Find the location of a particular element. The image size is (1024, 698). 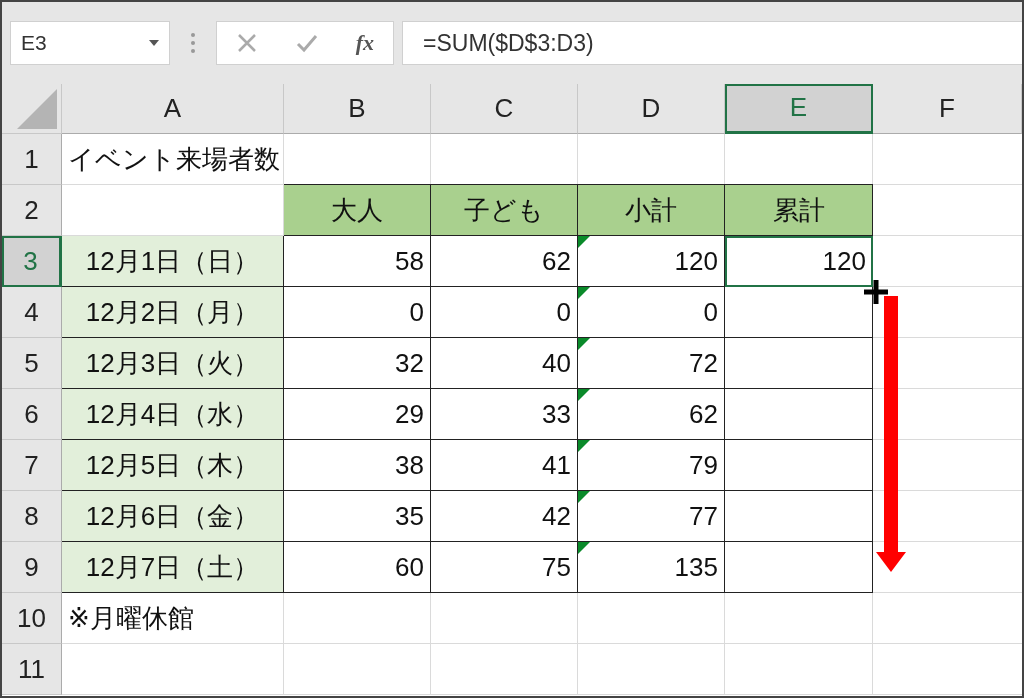

caret-icon is located at coordinates (154, 43).